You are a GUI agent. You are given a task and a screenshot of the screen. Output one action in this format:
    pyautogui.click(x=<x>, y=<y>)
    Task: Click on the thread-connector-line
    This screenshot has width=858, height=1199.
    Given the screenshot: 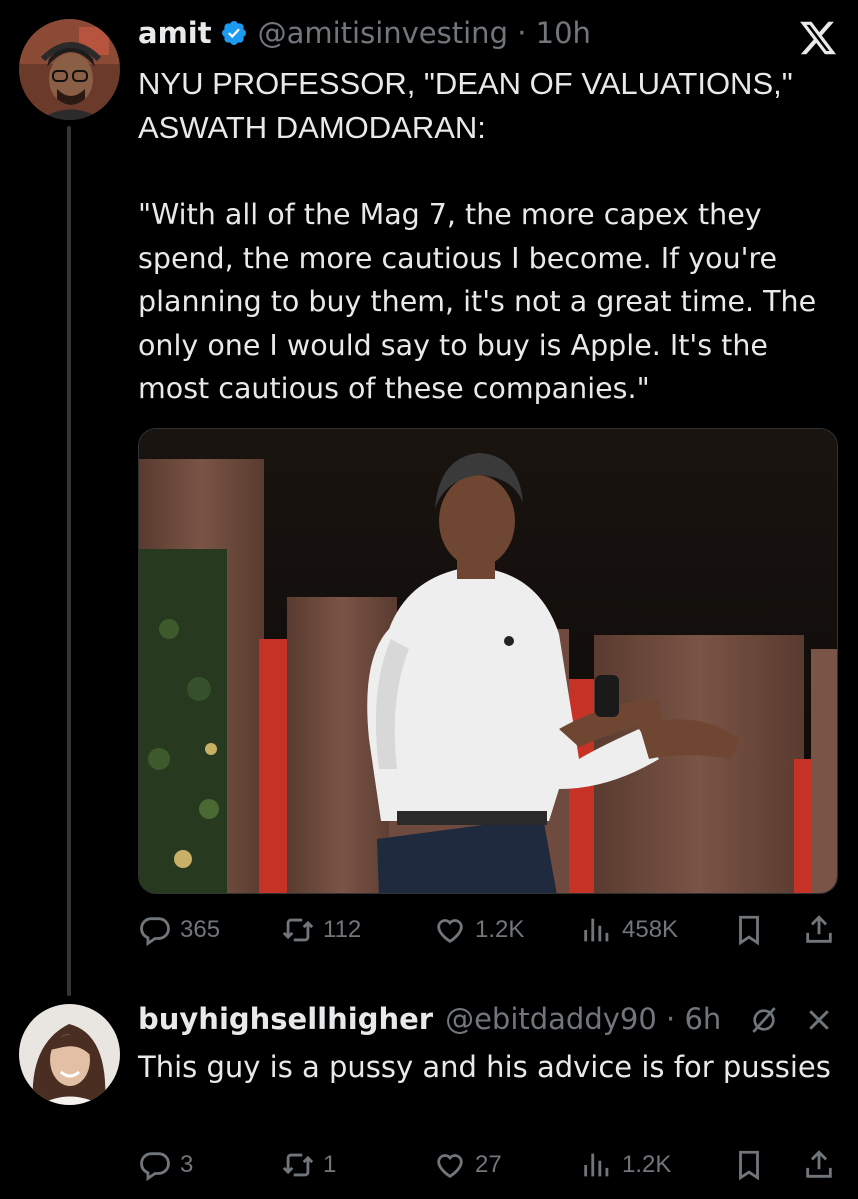 What is the action you would take?
    pyautogui.click(x=69, y=561)
    